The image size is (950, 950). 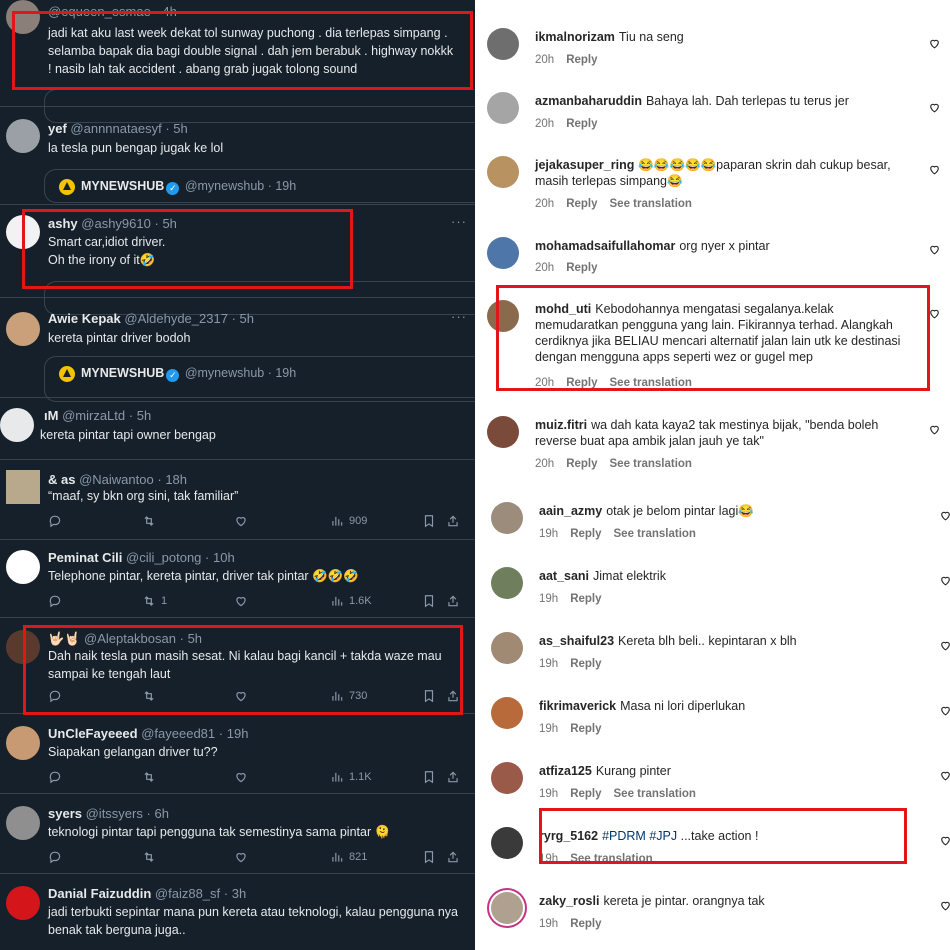 What do you see at coordinates (588, 101) in the screenshot?
I see `comment-username: azmanbaharuddin` at bounding box center [588, 101].